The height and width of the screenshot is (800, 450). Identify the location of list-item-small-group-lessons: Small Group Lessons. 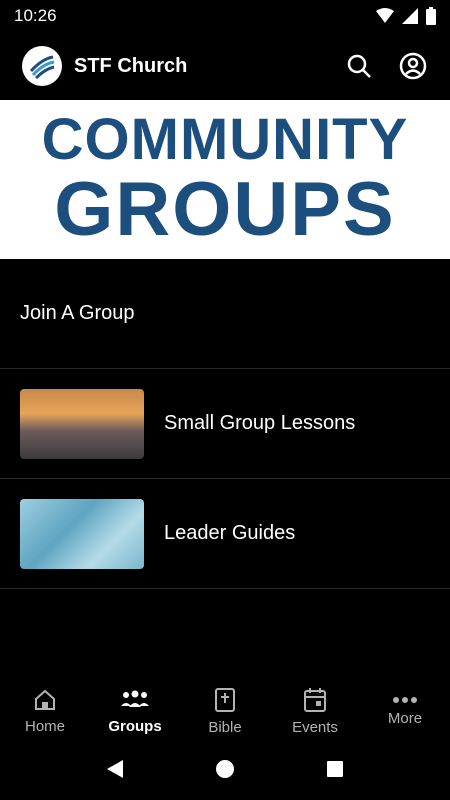
(225, 424).